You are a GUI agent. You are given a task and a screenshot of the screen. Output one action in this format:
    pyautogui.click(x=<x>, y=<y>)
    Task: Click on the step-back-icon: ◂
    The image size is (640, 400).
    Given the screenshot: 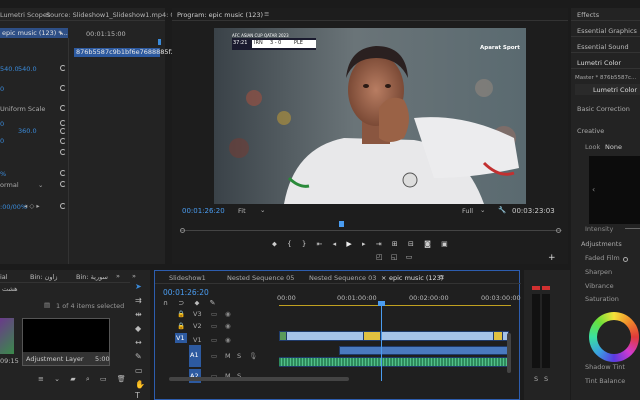 What is the action you would take?
    pyautogui.click(x=337, y=244)
    